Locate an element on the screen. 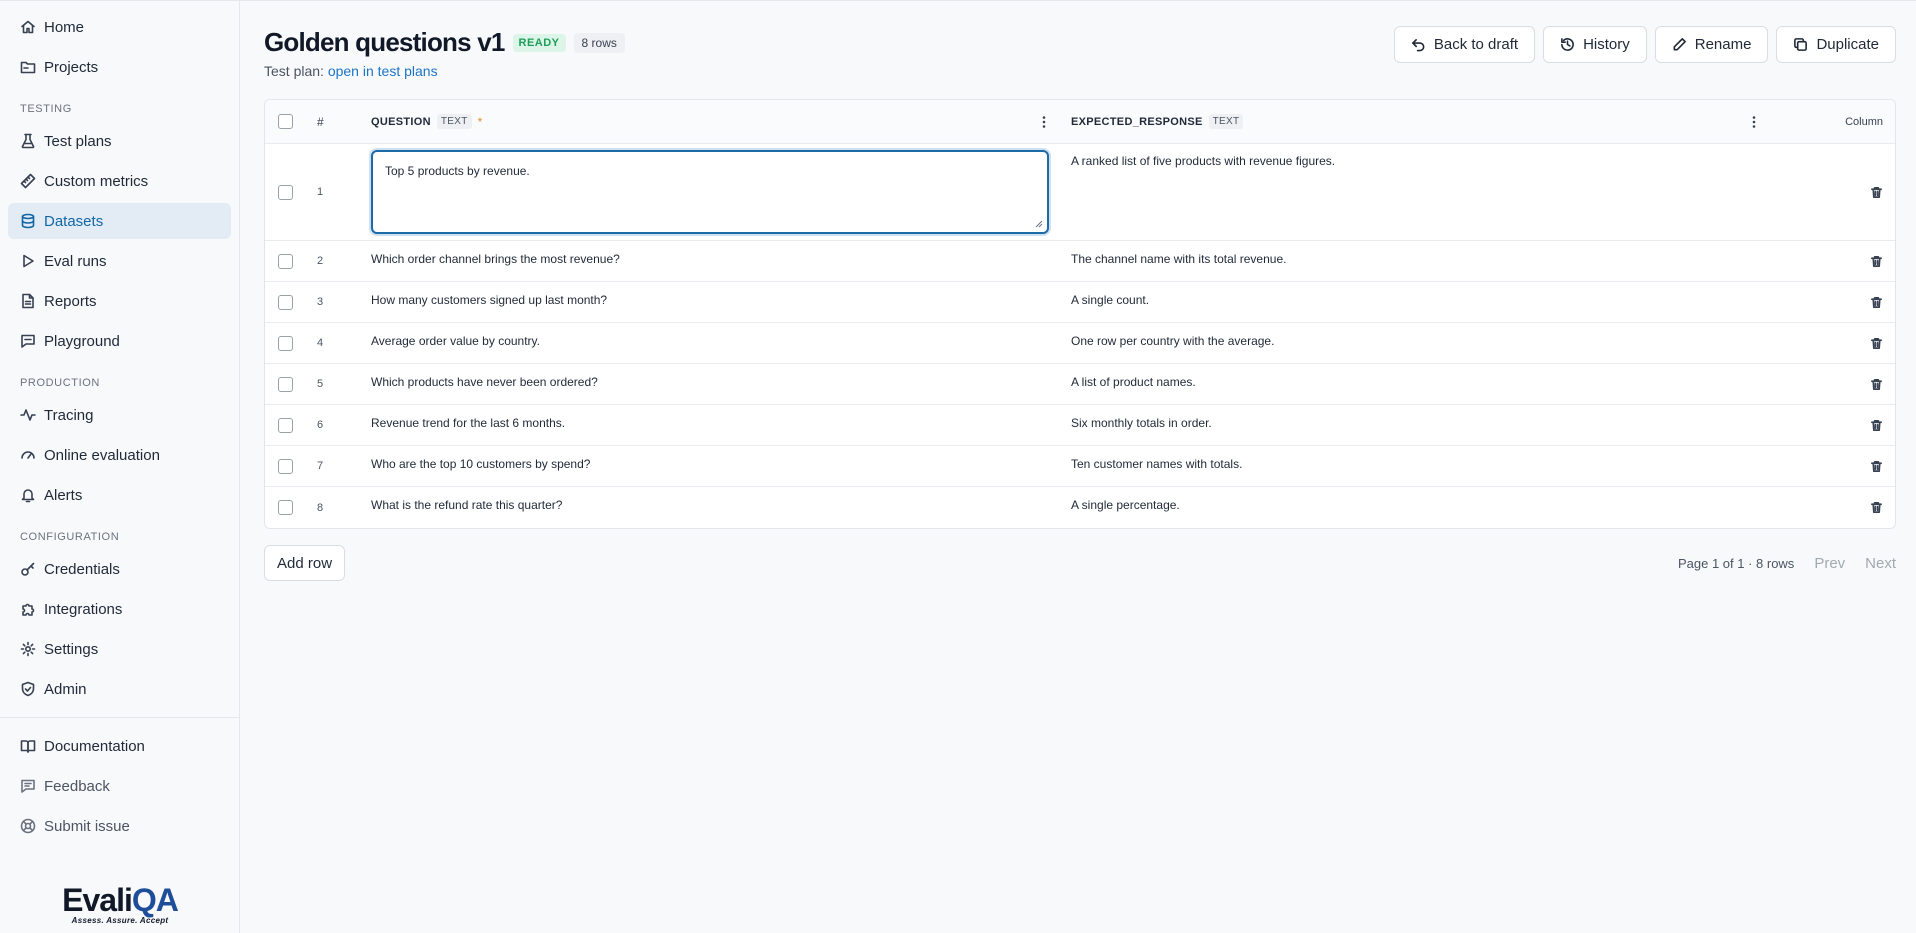  question-cell: How many customers signed up last month? is located at coordinates (712, 302).